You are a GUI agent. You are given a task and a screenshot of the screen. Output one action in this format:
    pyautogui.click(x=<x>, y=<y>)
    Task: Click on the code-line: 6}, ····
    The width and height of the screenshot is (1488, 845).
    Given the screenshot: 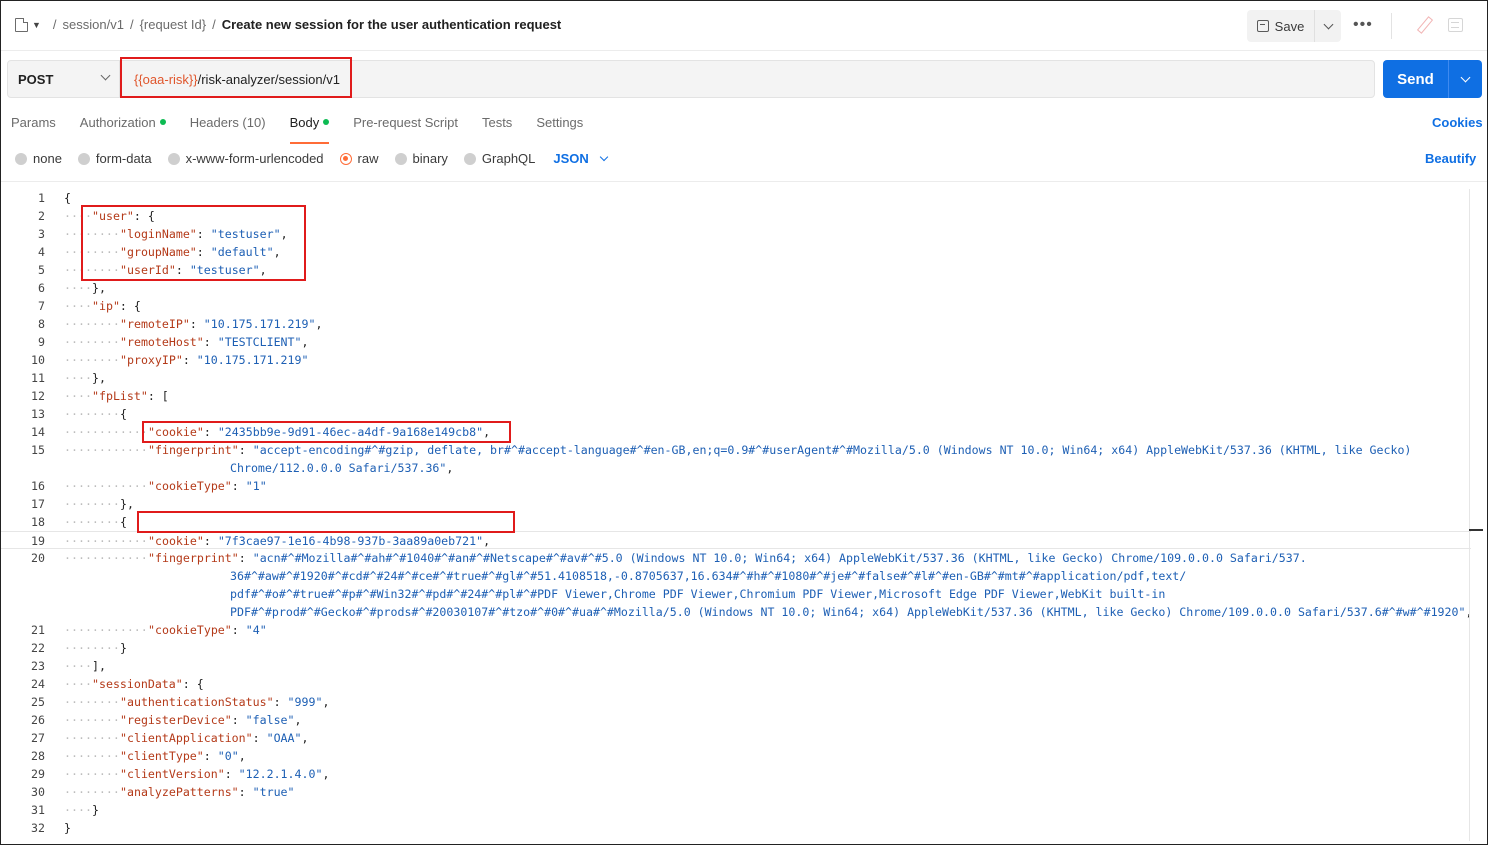 What is the action you would take?
    pyautogui.click(x=736, y=288)
    